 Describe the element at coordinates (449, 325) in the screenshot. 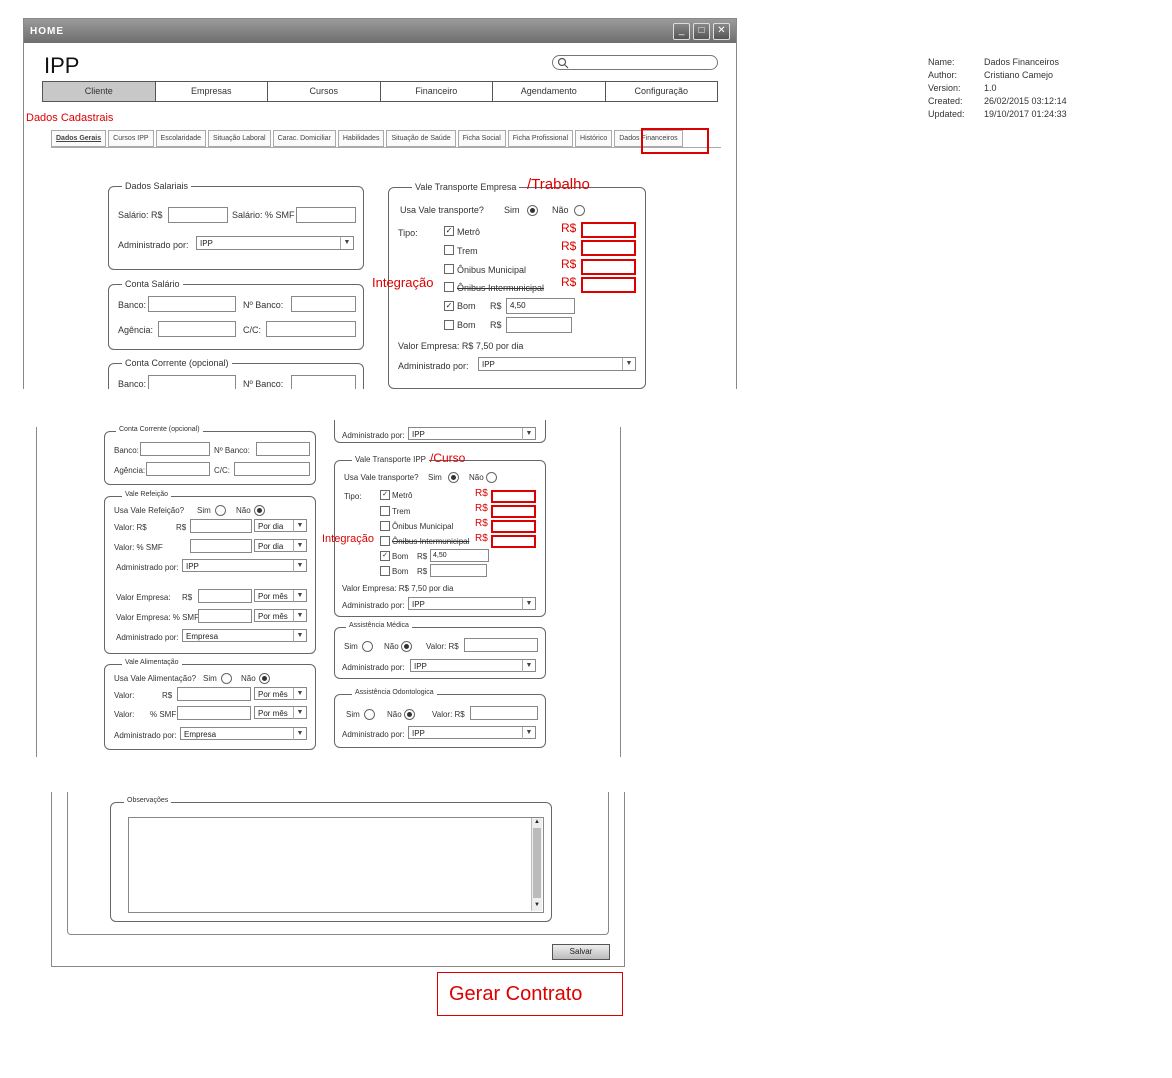

I see `bom2-checkbox` at that location.